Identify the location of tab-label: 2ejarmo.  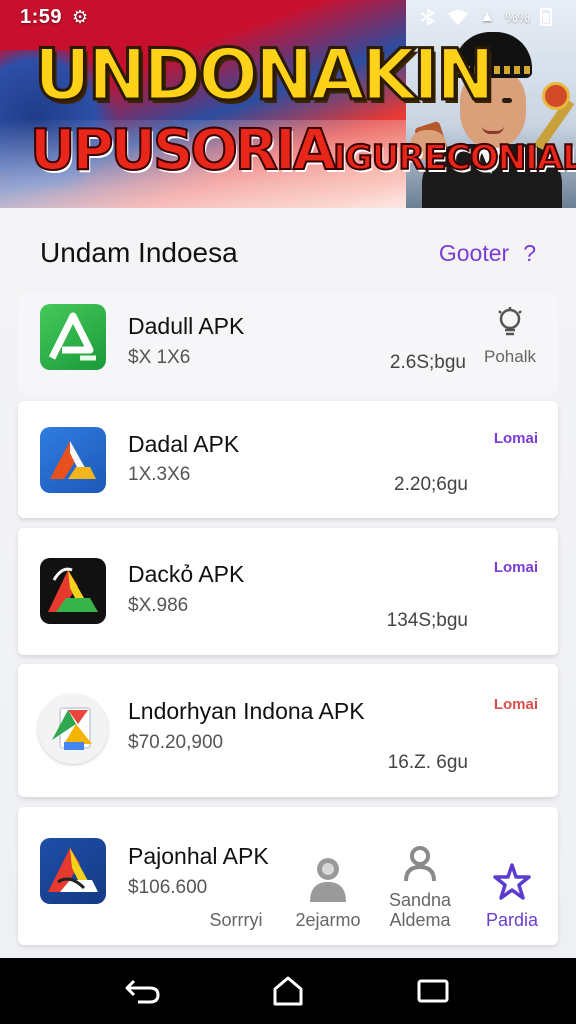
(328, 920).